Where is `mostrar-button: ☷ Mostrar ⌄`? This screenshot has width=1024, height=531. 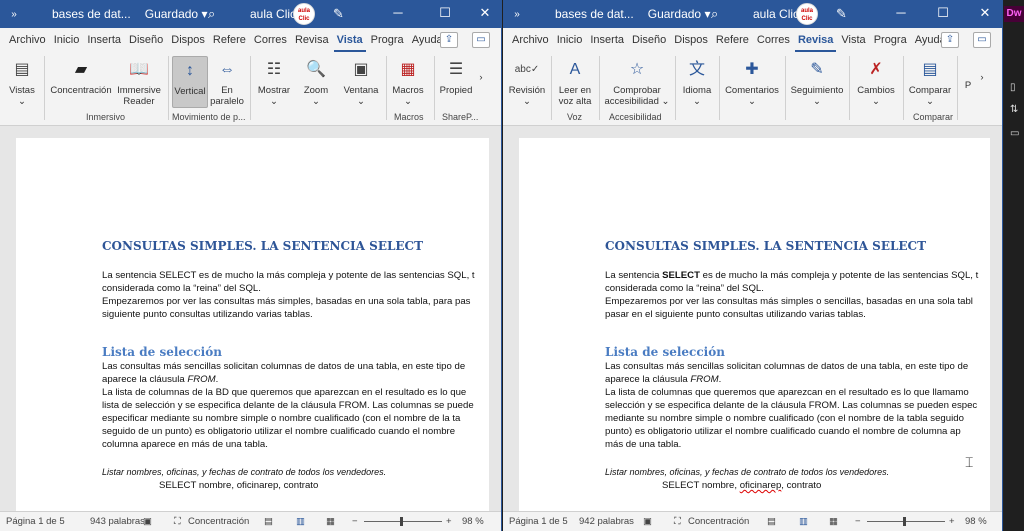 mostrar-button: ☷ Mostrar ⌄ is located at coordinates (274, 81).